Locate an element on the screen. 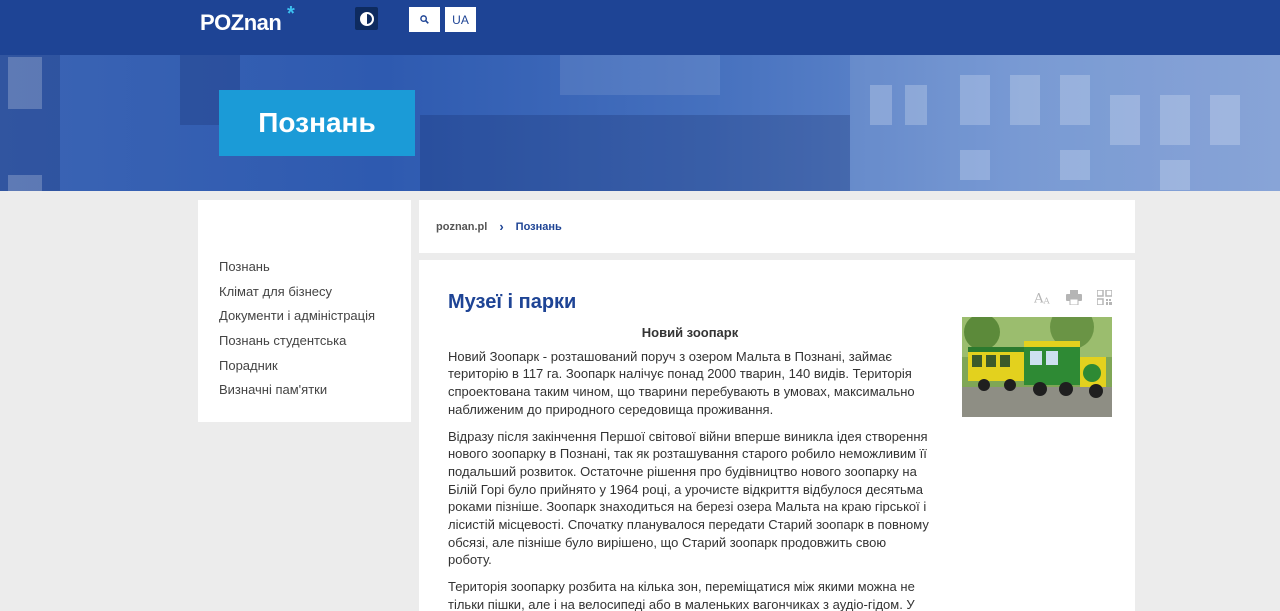 The width and height of the screenshot is (1280, 611). breadcrumb-current: Познань is located at coordinates (539, 227).